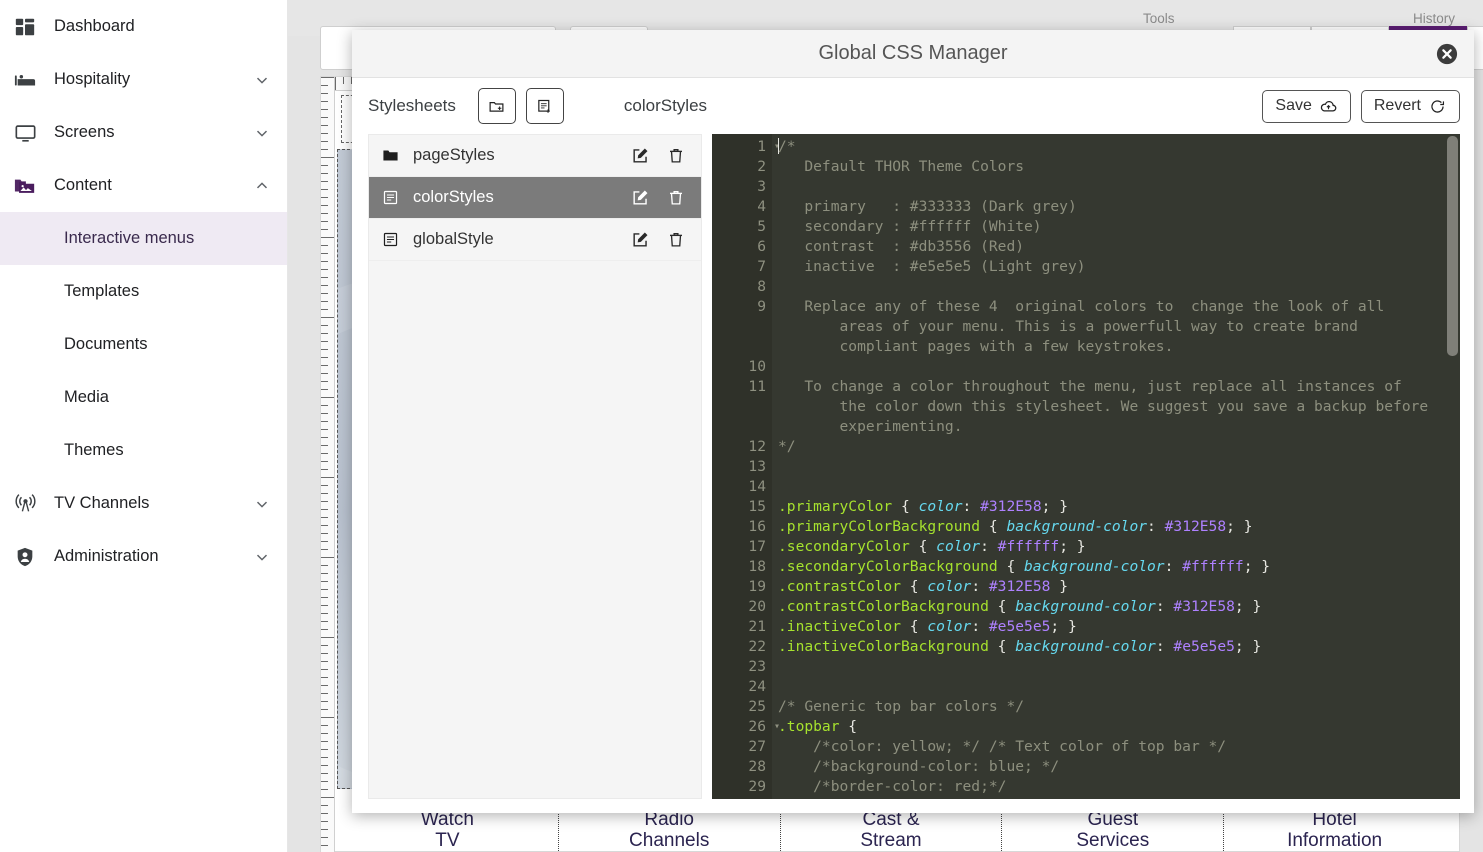 Image resolution: width=1483 pixels, height=852 pixels. I want to click on chevron-up-icon, so click(262, 186).